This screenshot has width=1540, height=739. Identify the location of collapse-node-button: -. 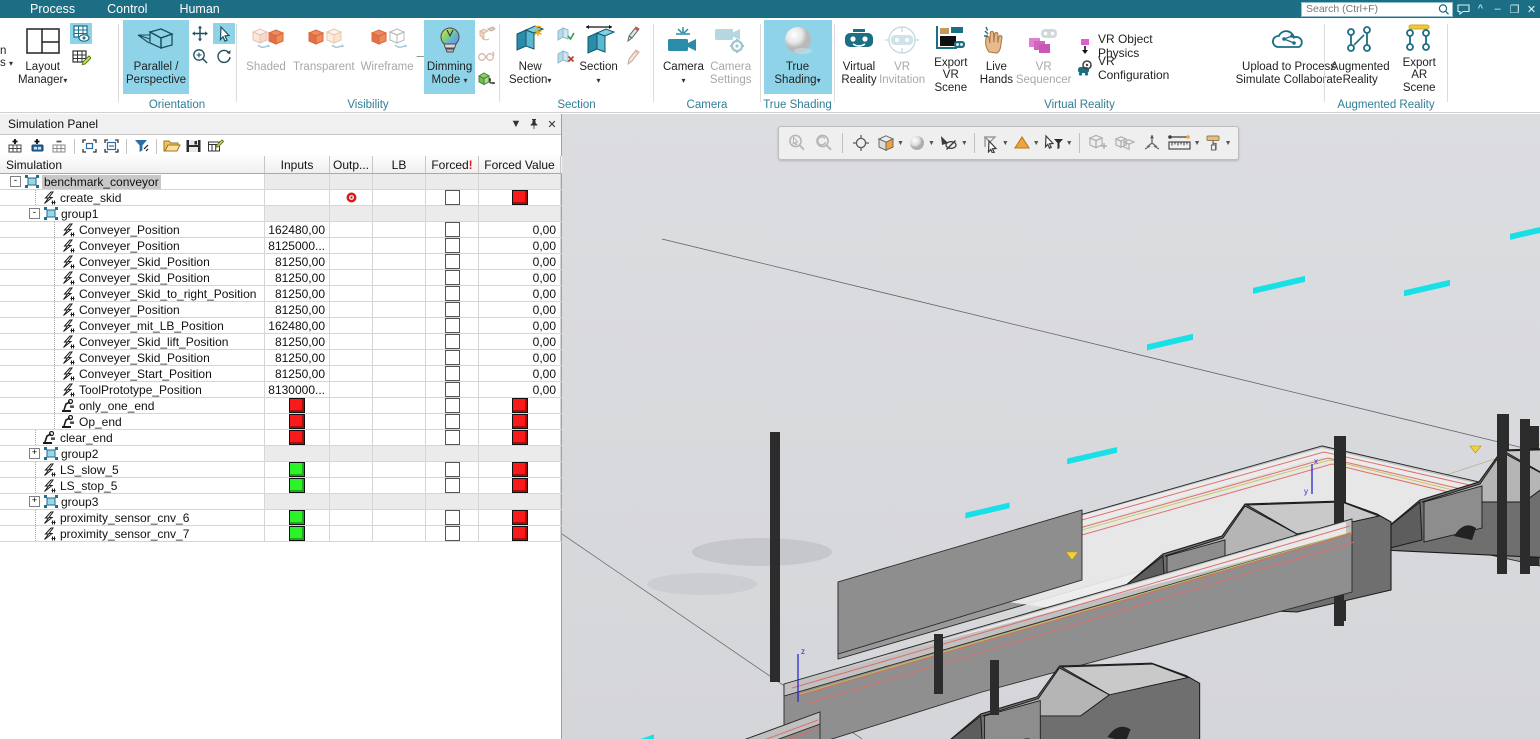
(34, 213).